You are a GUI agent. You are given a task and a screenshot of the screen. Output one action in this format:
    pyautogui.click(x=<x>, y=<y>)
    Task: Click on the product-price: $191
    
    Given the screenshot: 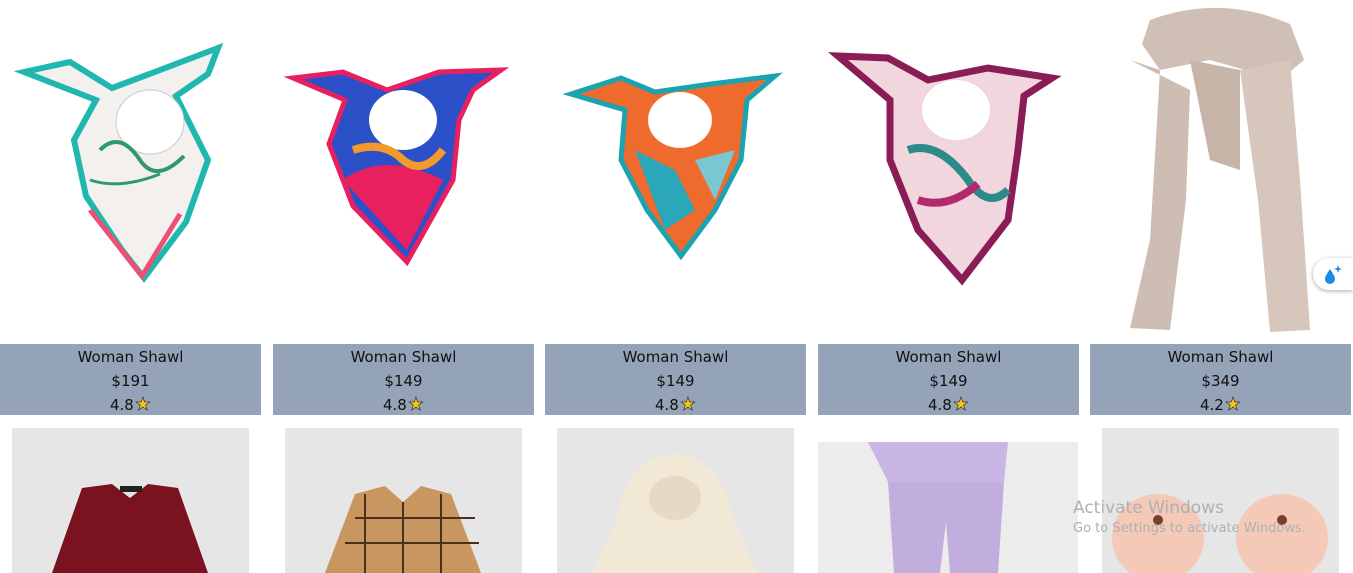 What is the action you would take?
    pyautogui.click(x=130, y=381)
    